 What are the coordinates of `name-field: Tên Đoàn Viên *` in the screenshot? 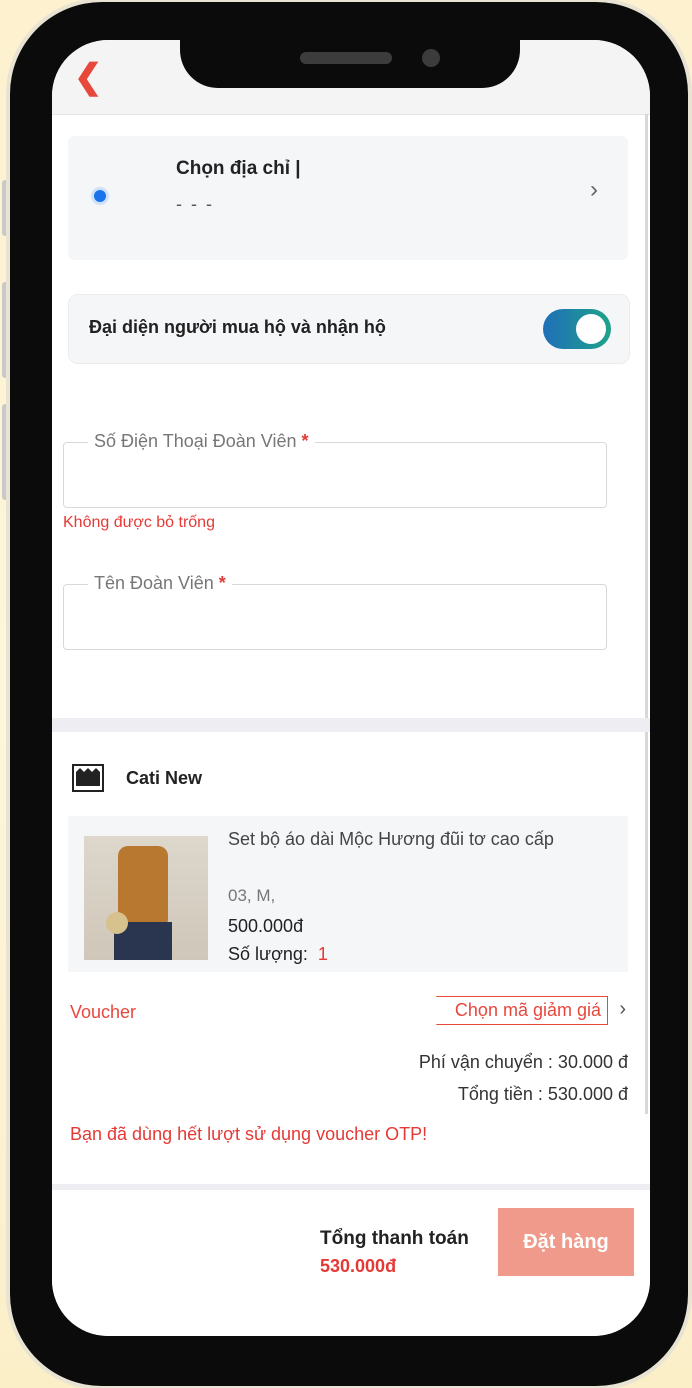 It's located at (335, 611).